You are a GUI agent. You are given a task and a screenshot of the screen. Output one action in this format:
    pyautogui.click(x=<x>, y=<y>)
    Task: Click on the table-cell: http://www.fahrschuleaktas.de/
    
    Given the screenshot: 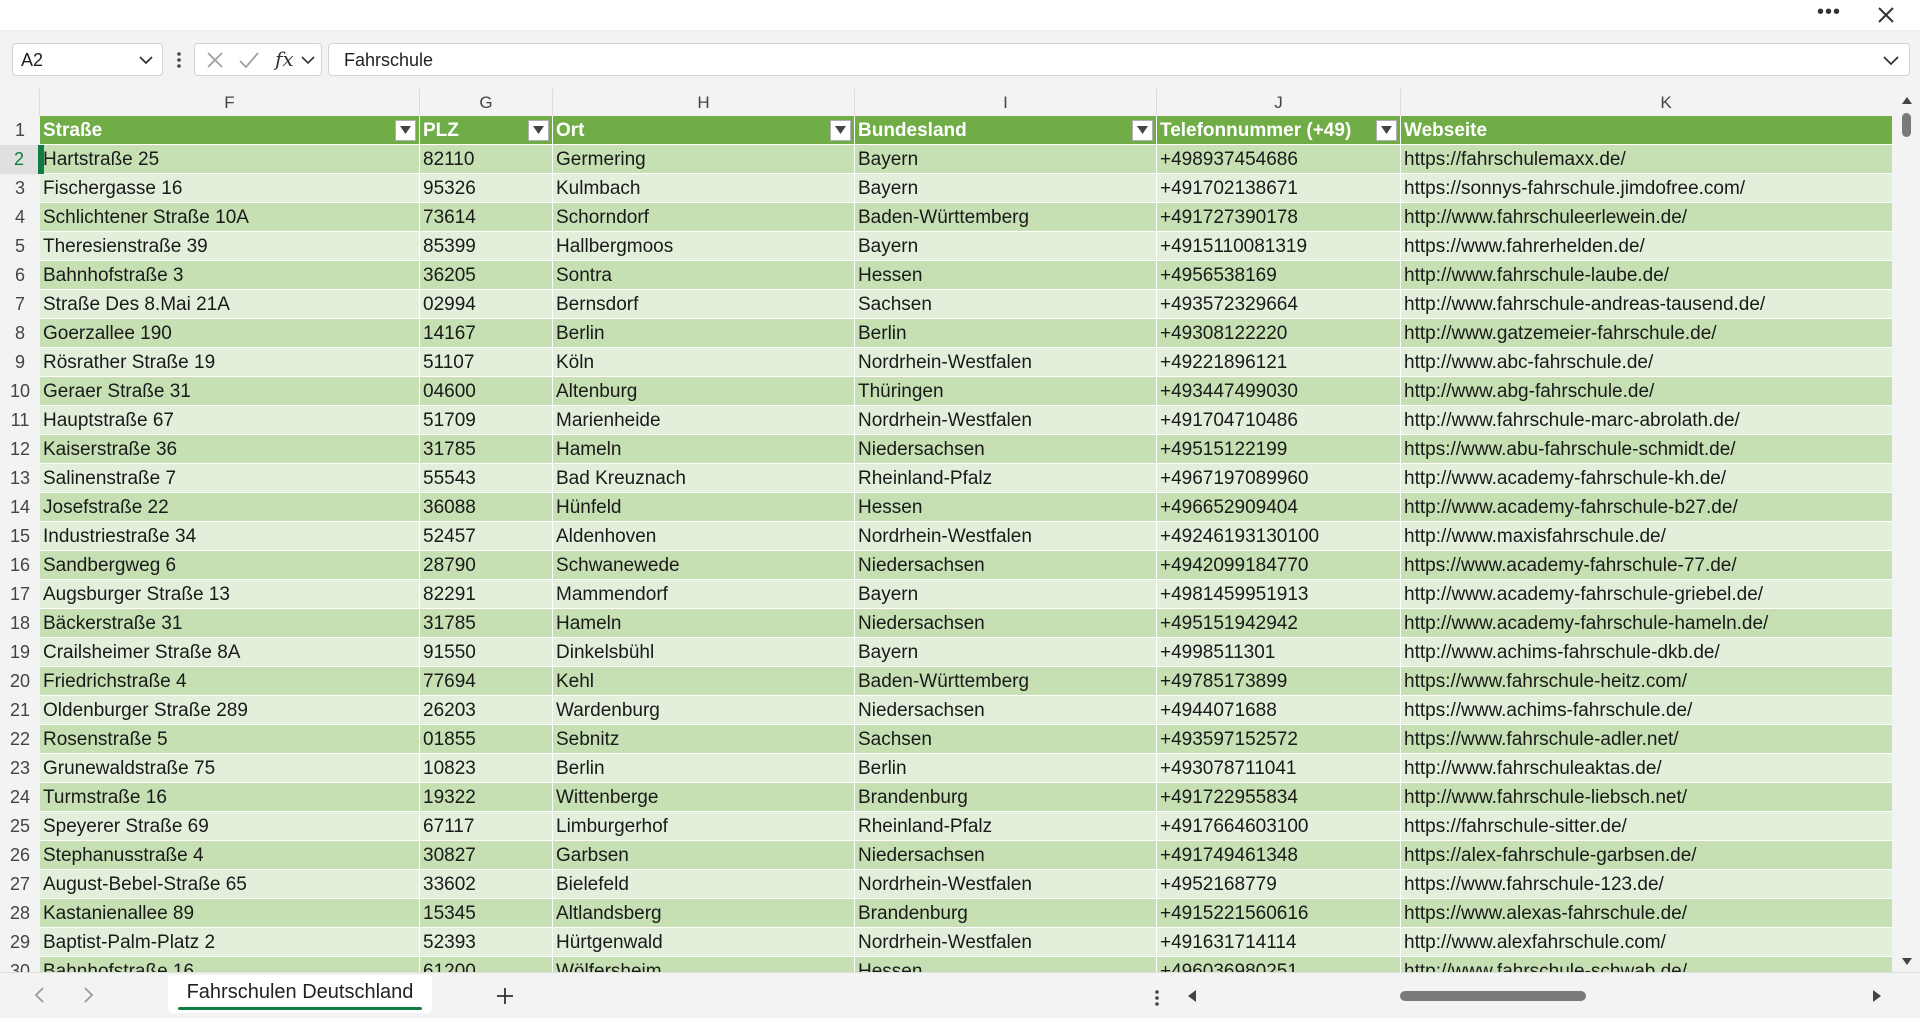 What is the action you would take?
    pyautogui.click(x=1646, y=768)
    